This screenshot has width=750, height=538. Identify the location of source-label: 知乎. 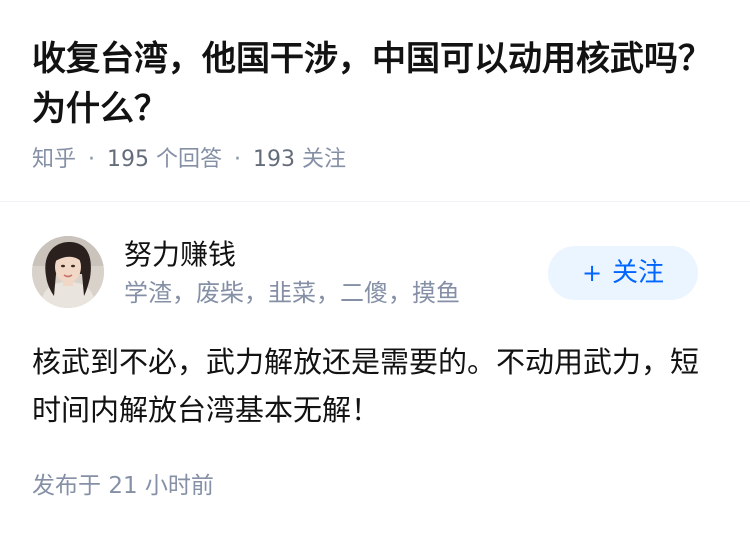
(54, 159).